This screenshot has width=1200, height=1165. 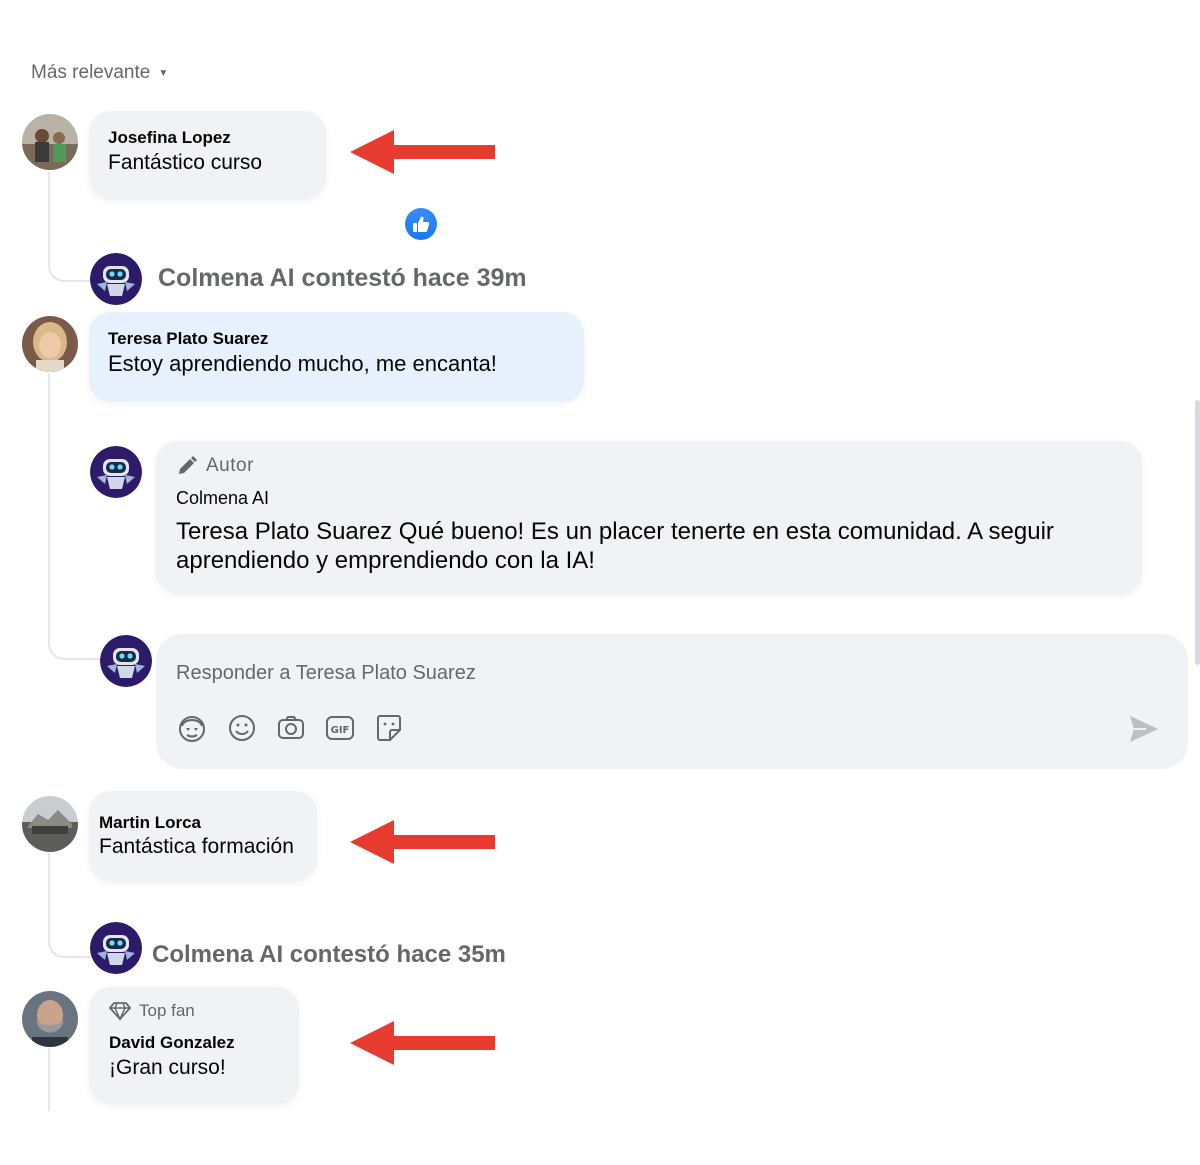 I want to click on camera-icon, so click(x=291, y=728).